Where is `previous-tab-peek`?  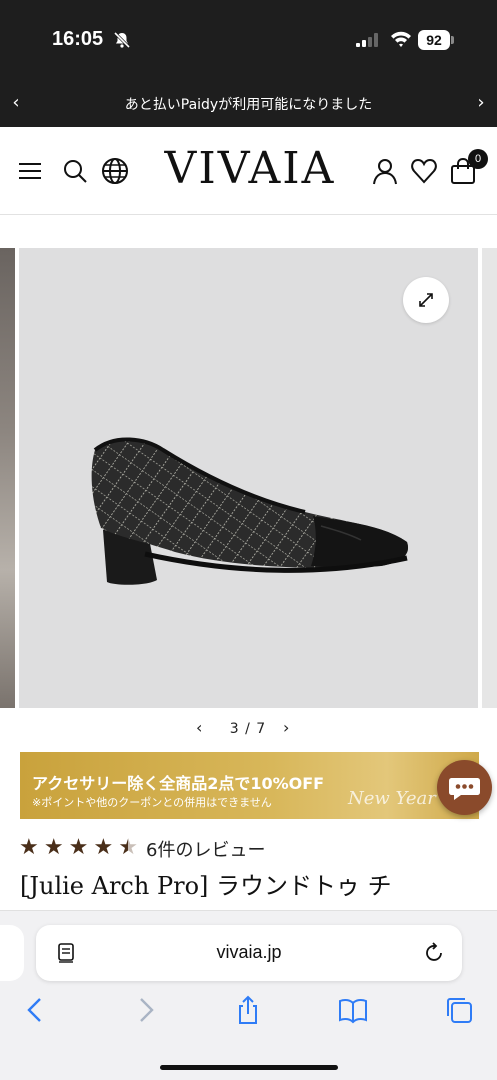
previous-tab-peek is located at coordinates (12, 953).